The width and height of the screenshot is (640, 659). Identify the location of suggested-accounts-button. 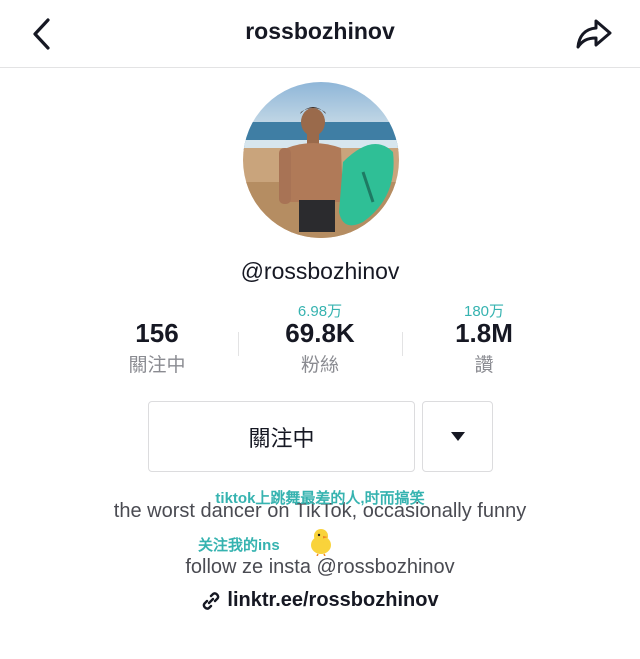
(457, 436).